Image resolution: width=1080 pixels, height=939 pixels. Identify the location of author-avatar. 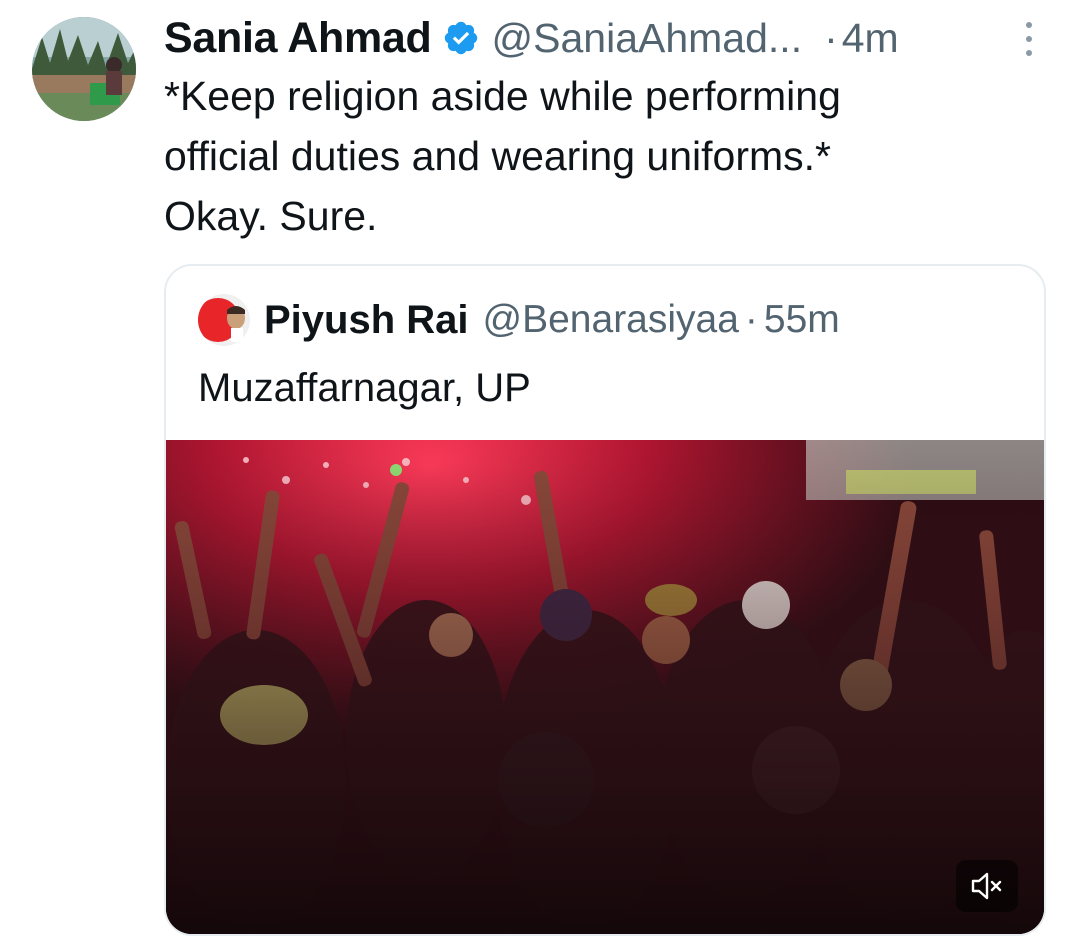
(84, 69).